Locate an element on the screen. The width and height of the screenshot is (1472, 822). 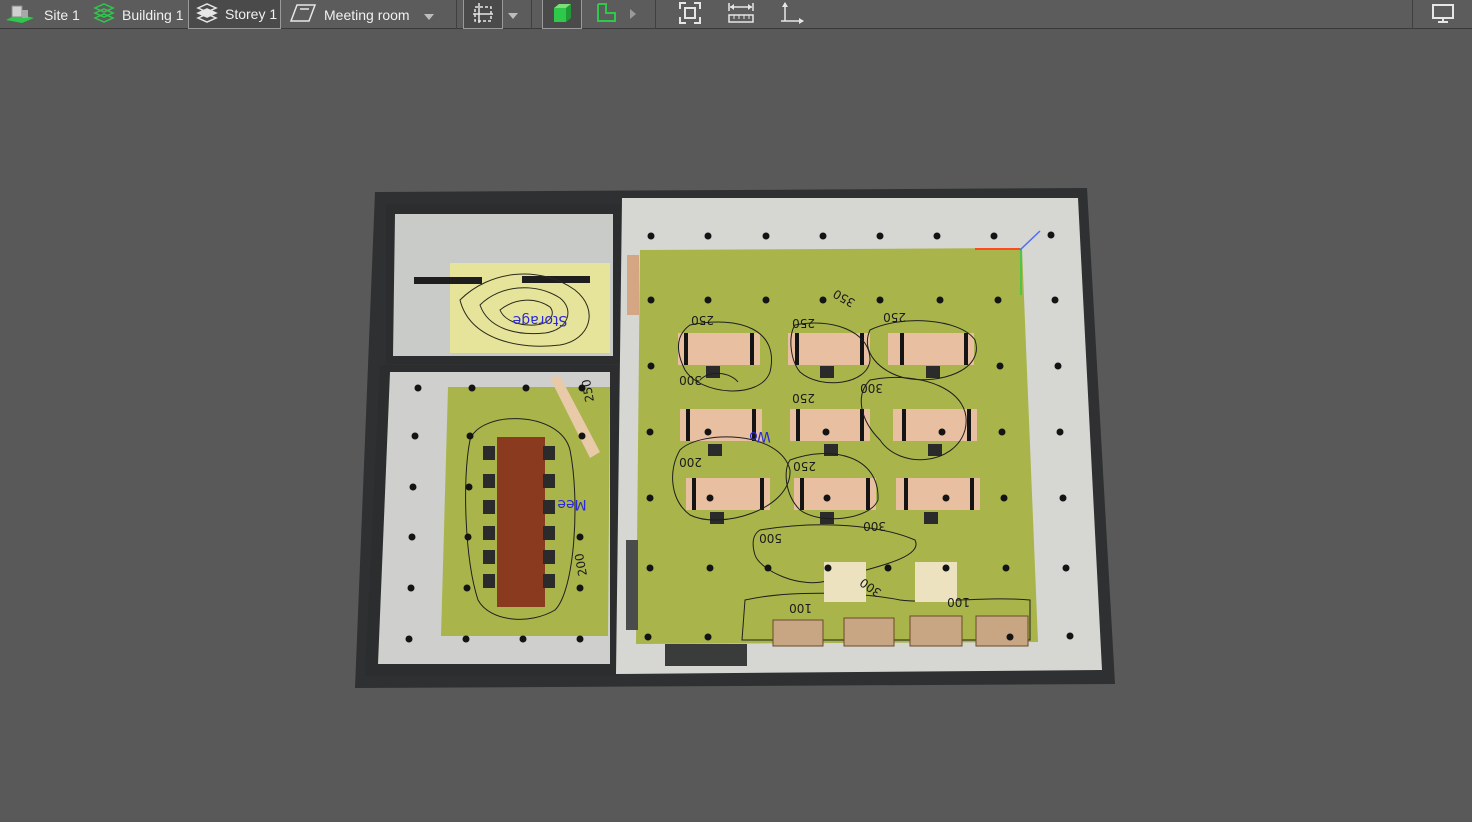
dimension-icon is located at coordinates (792, 14).